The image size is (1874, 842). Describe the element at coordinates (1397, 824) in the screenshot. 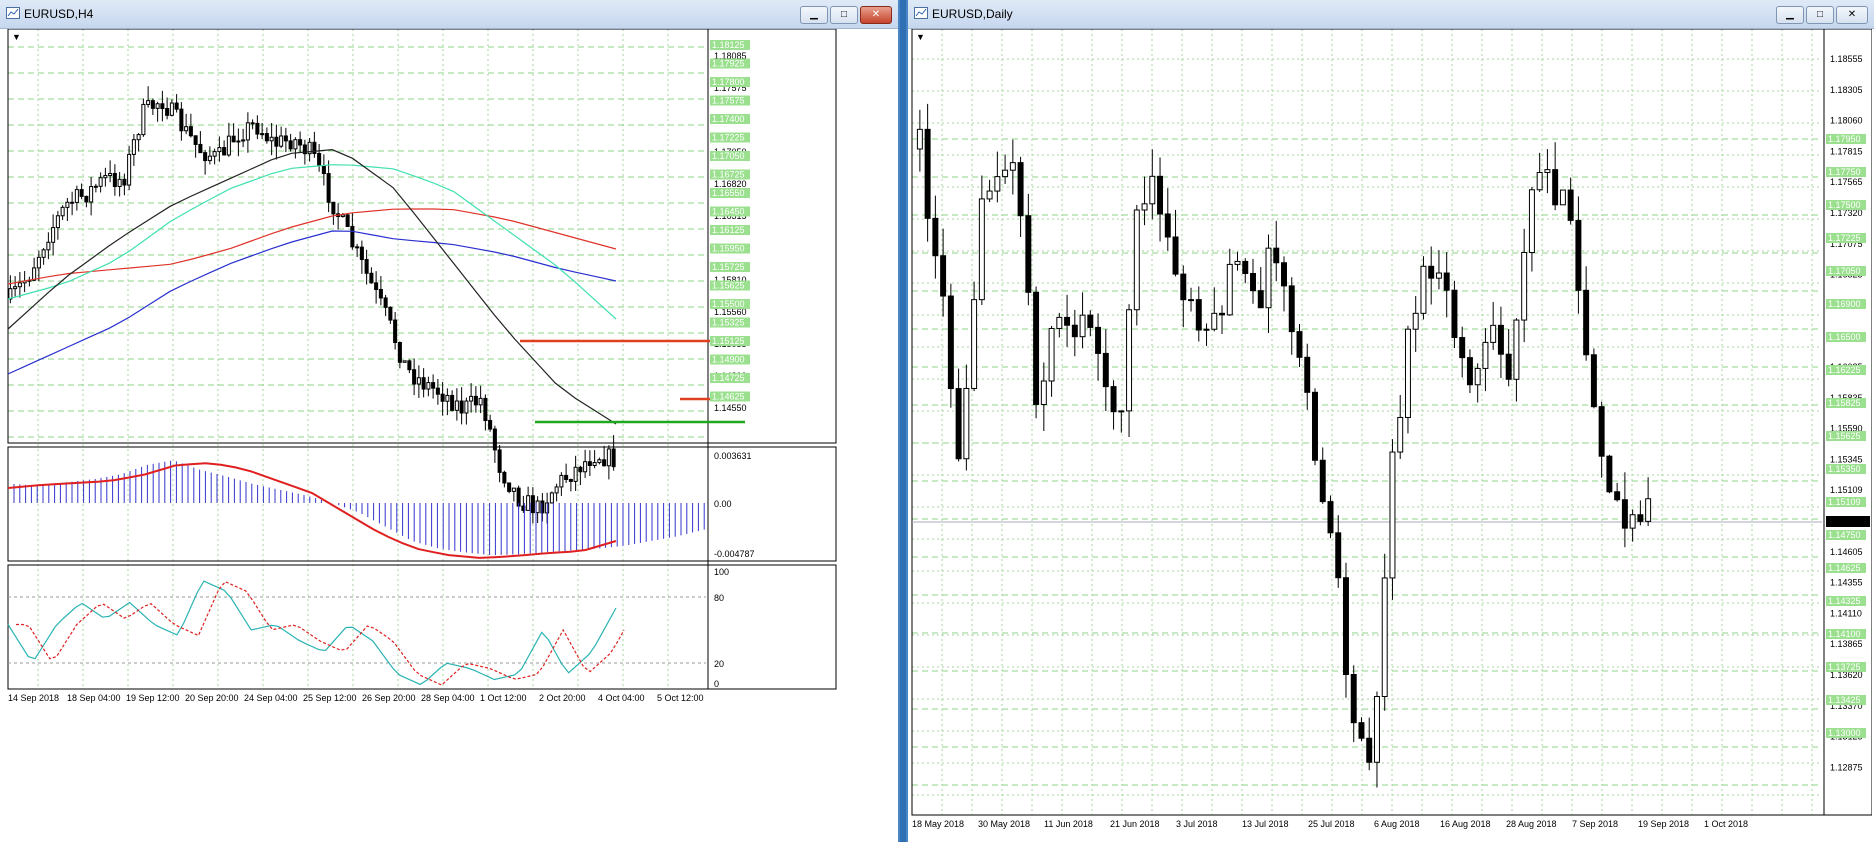

I see `time-axis-label: 6 Aug 2018` at that location.